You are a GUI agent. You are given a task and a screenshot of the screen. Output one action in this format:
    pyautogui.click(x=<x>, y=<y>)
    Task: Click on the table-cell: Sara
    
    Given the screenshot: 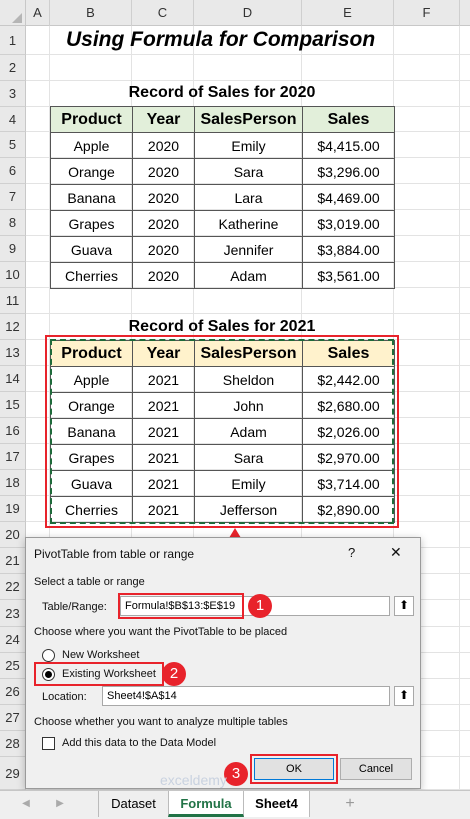 What is the action you would take?
    pyautogui.click(x=248, y=171)
    